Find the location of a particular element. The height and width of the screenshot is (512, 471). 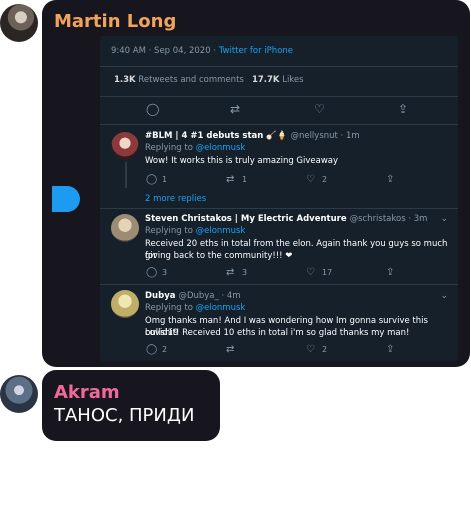

retweets-label: Retweets and comments is located at coordinates (191, 80).